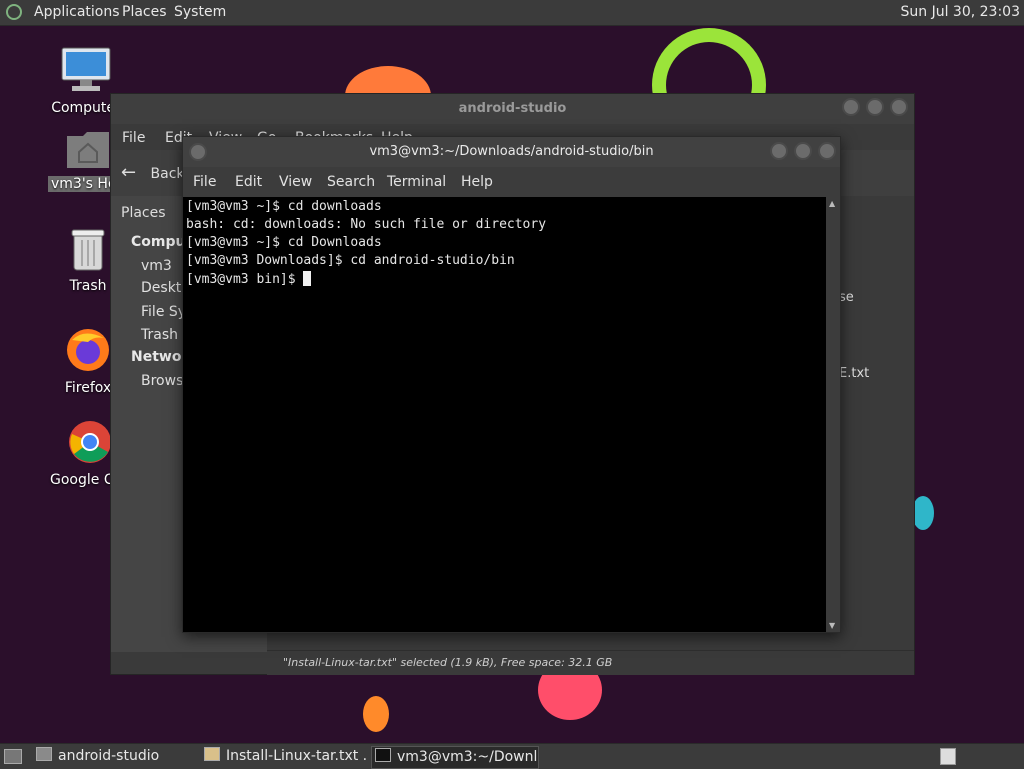 The height and width of the screenshot is (769, 1024). Describe the element at coordinates (86, 69) in the screenshot. I see `monitor-icon` at that location.